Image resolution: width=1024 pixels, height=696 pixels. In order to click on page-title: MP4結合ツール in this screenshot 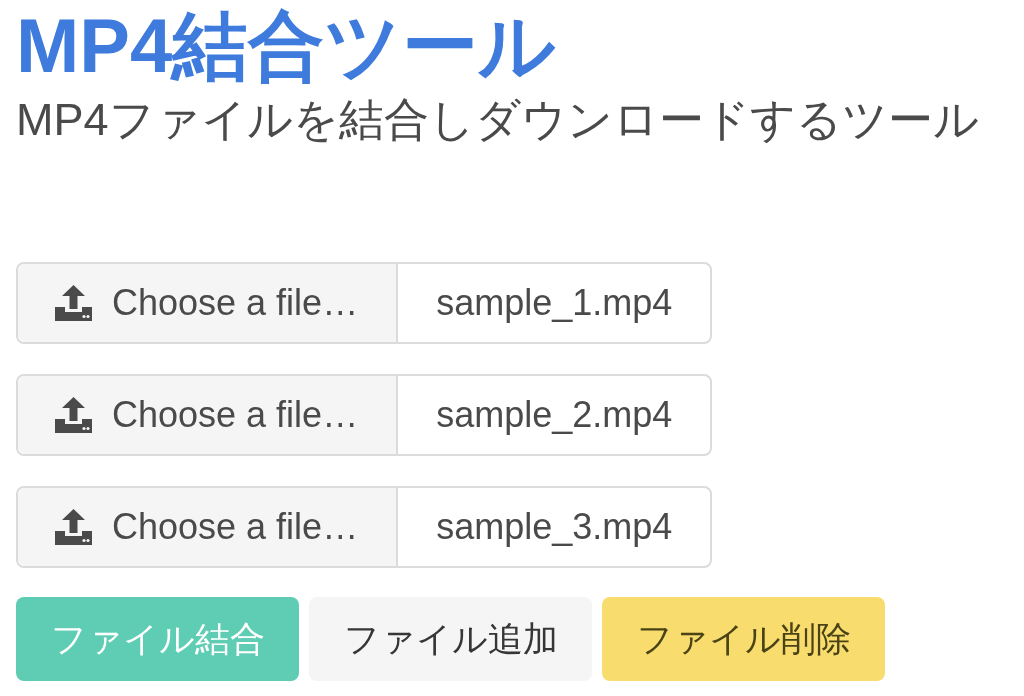, I will do `click(286, 46)`.